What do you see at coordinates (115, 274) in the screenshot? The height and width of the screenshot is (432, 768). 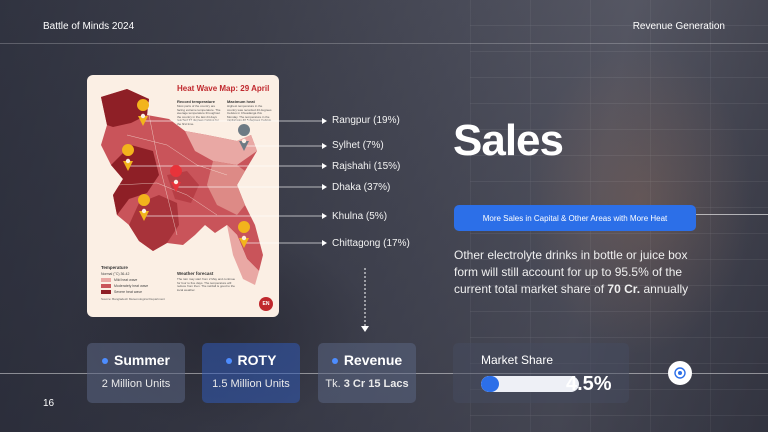 I see `legend-unit: Normal (°C) 36-42` at bounding box center [115, 274].